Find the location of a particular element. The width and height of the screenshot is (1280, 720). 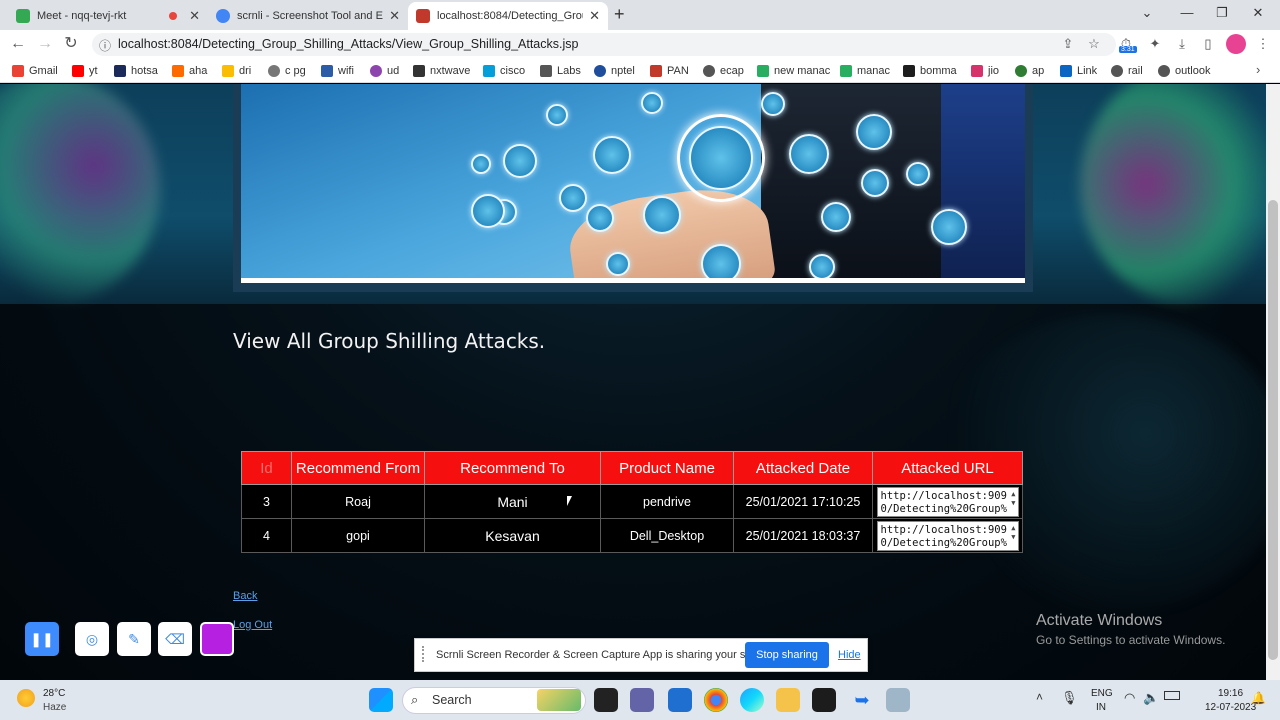

bookmark-bomma: bomma is located at coordinates (930, 71).